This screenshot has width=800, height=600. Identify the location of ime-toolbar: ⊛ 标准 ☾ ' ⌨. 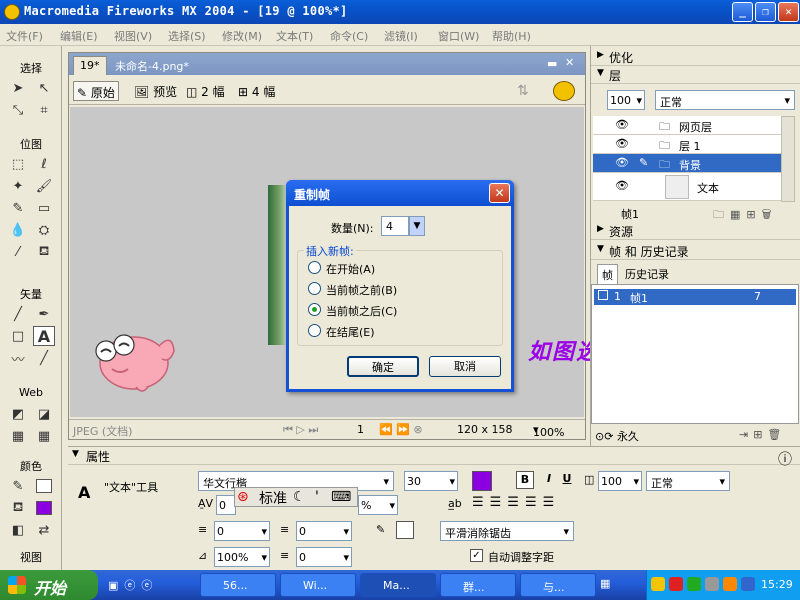
(296, 497).